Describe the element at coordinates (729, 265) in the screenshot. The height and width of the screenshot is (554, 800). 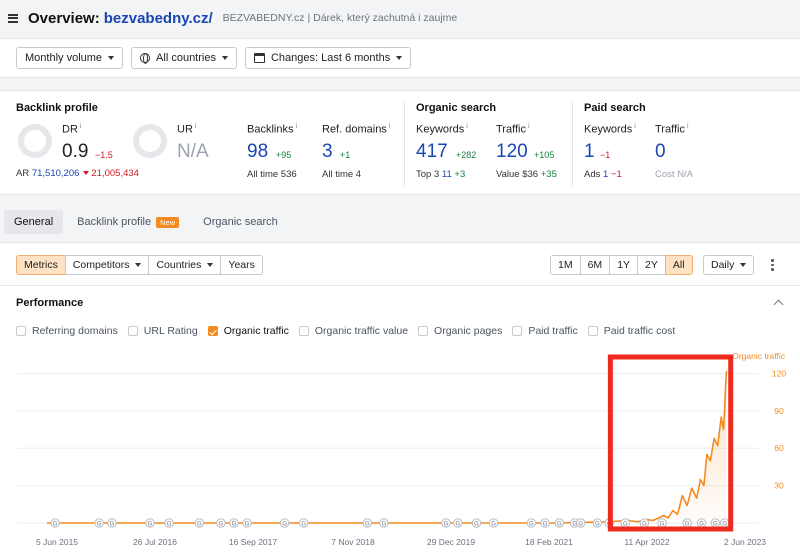
I see `interval-dropdown: Daily` at that location.